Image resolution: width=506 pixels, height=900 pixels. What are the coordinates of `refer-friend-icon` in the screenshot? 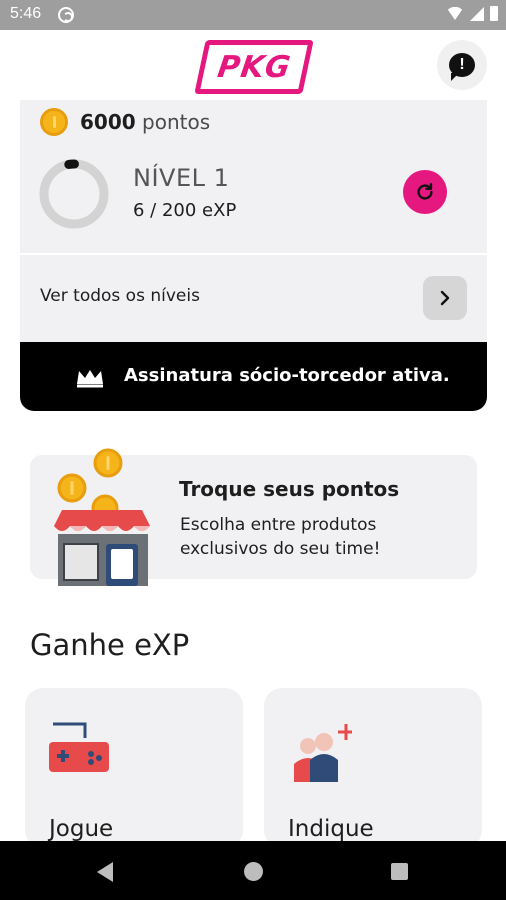 It's located at (323, 753).